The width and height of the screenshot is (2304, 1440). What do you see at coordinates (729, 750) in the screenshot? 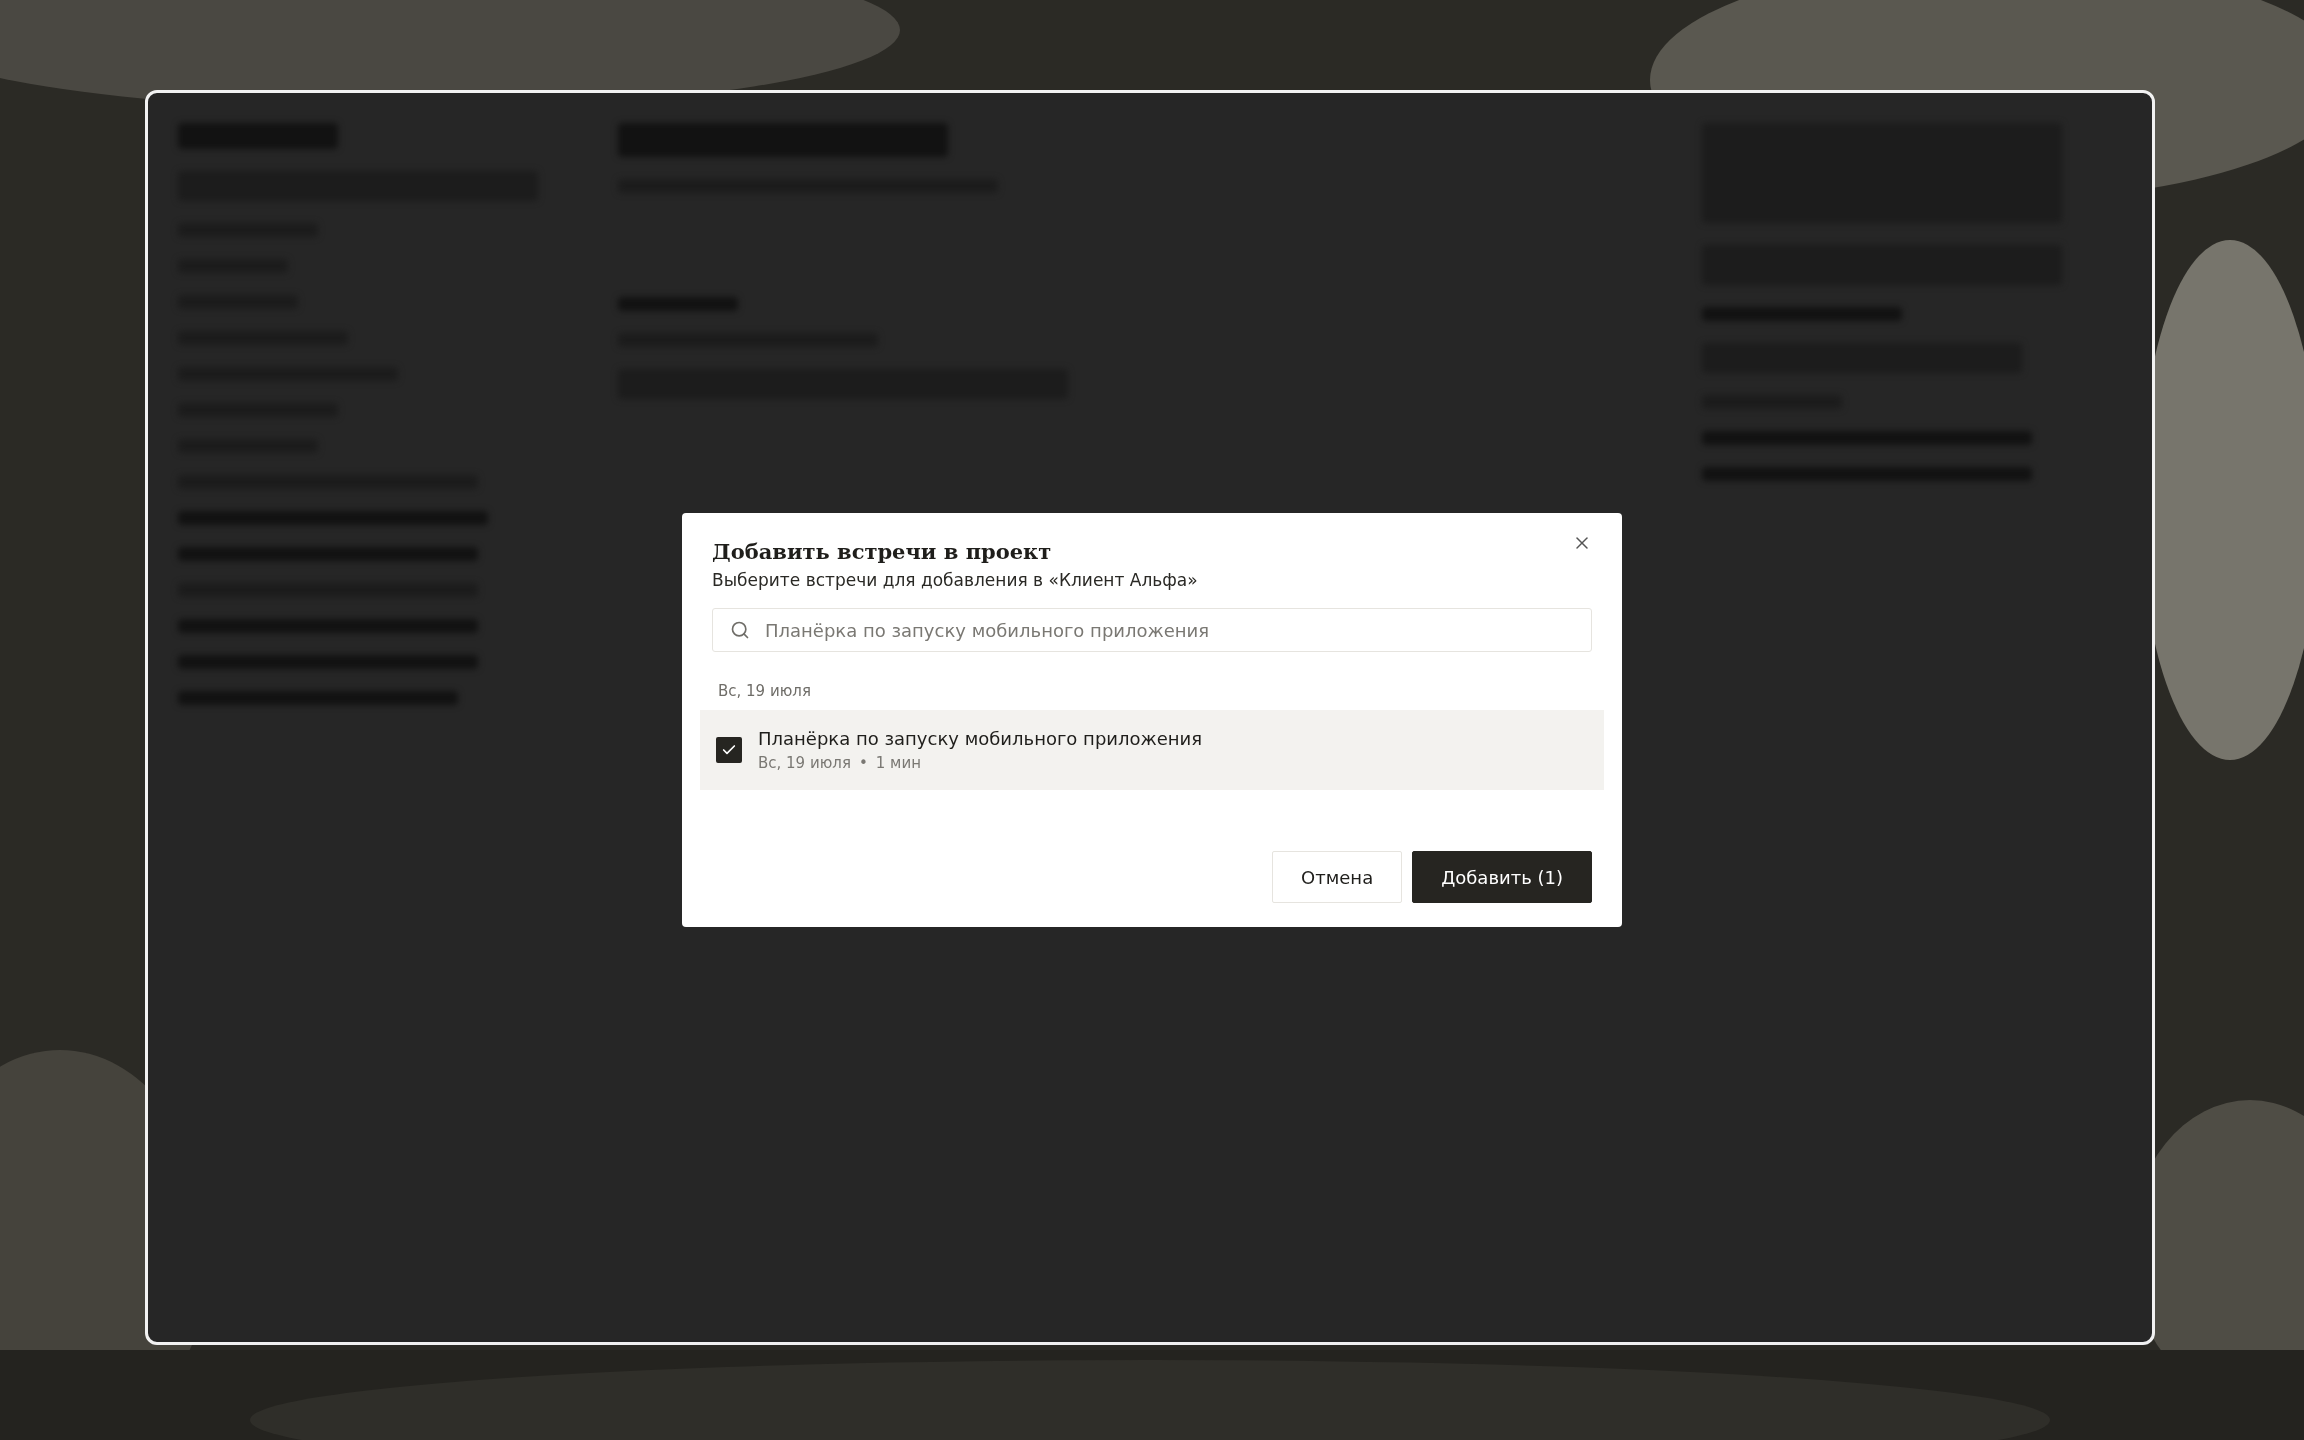
I see `checkbox` at bounding box center [729, 750].